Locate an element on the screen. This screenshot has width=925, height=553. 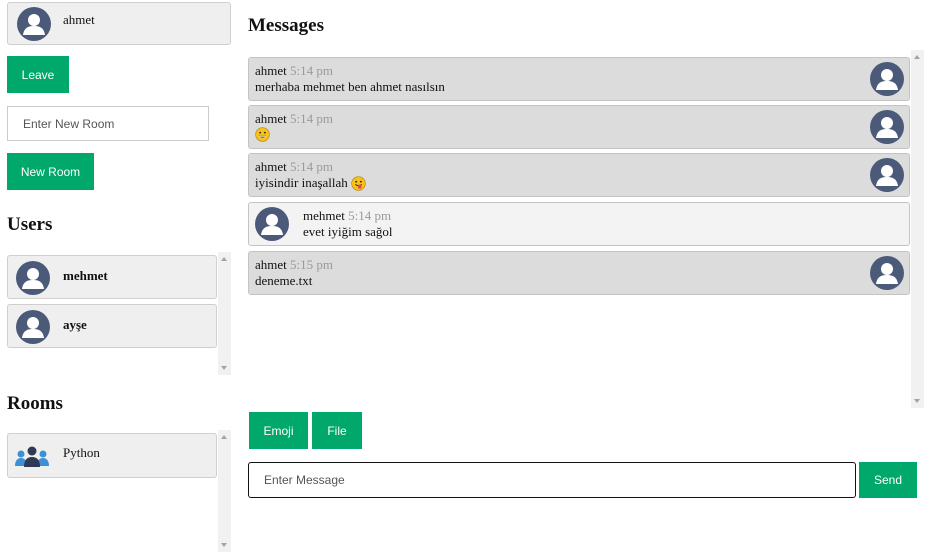
message-input is located at coordinates (552, 480).